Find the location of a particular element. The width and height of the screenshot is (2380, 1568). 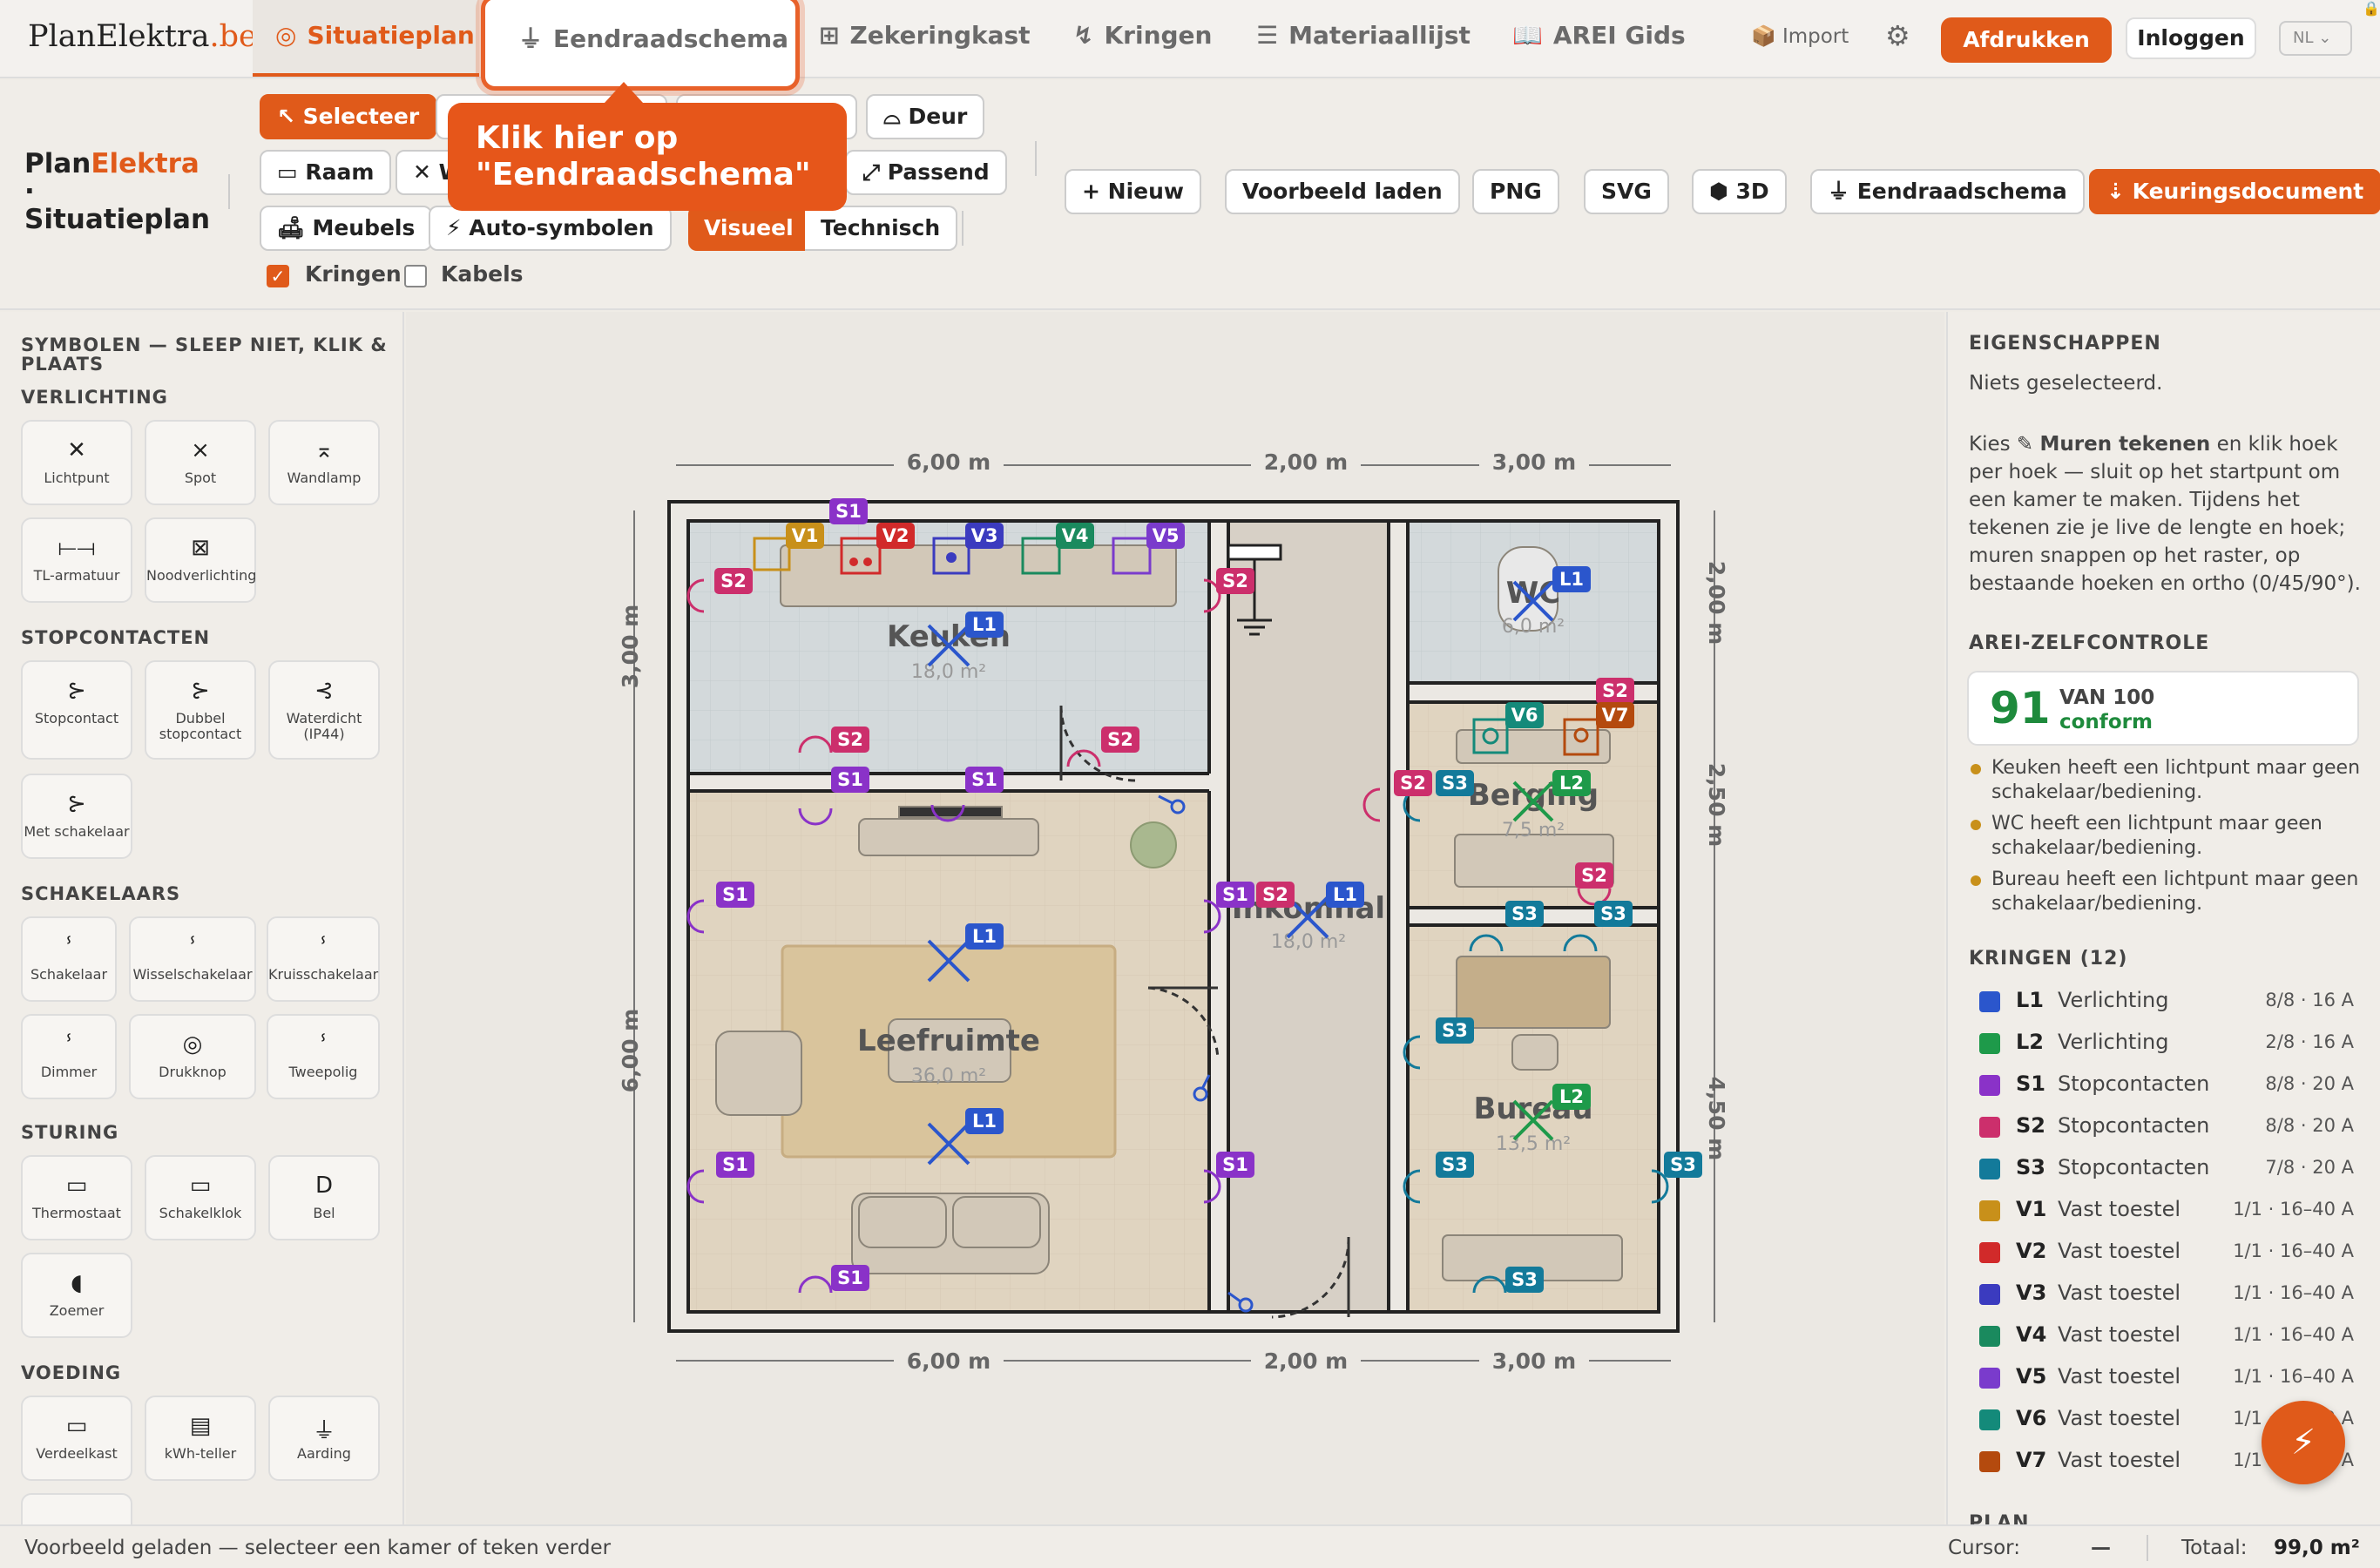

symbol-more is located at coordinates (76, 1508).